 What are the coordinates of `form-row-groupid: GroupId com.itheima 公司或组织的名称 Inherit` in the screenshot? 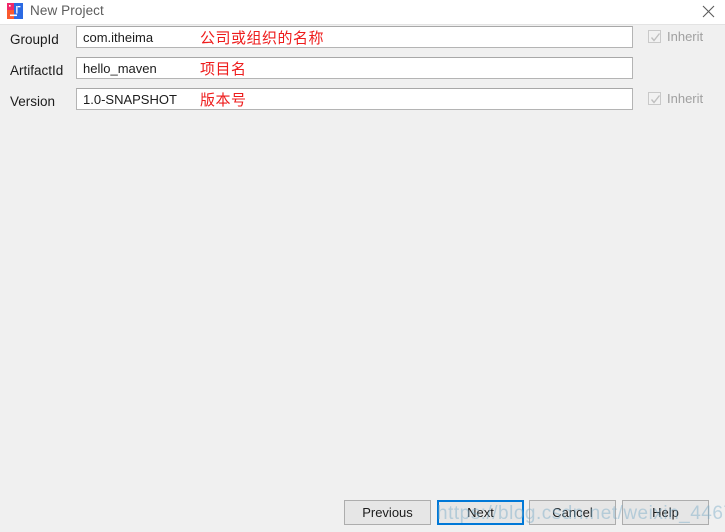 It's located at (362, 40).